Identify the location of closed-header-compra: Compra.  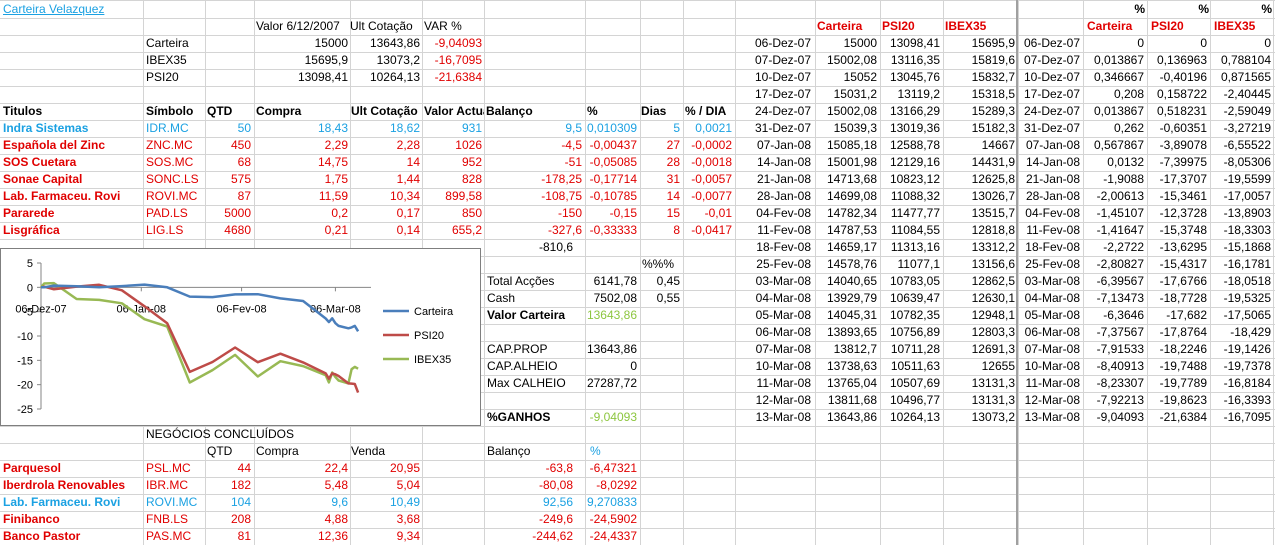
(296, 451).